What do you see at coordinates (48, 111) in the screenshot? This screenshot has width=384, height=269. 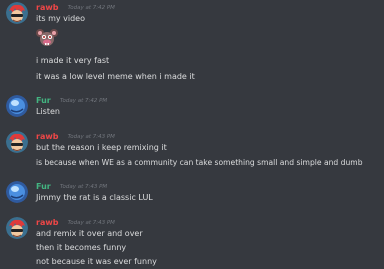 I see `message-text: Listen` at bounding box center [48, 111].